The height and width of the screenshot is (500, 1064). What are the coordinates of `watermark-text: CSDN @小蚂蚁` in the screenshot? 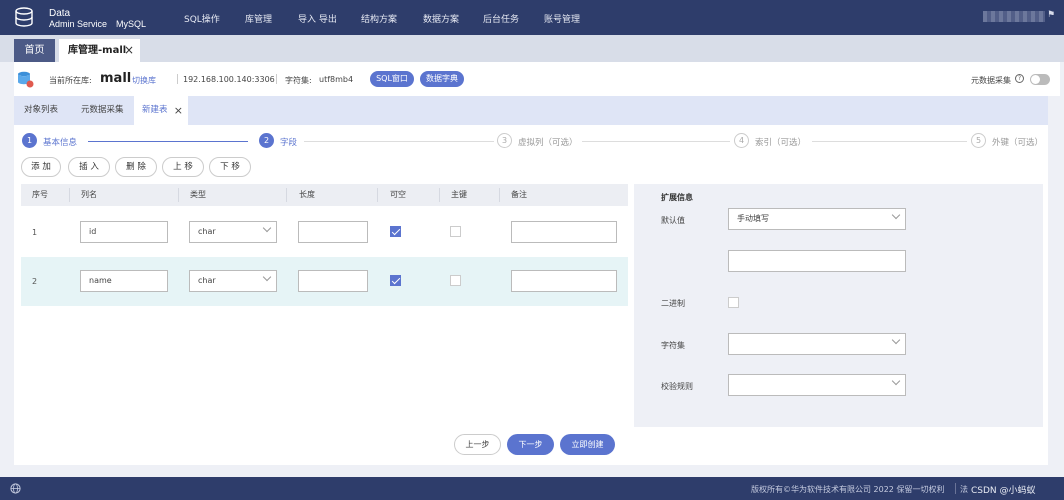 It's located at (1003, 491).